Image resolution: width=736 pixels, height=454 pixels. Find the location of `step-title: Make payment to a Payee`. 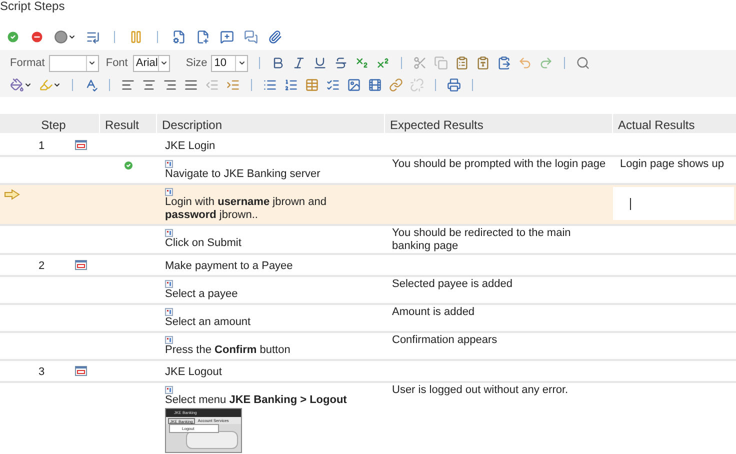

step-title: Make payment to a Payee is located at coordinates (229, 266).